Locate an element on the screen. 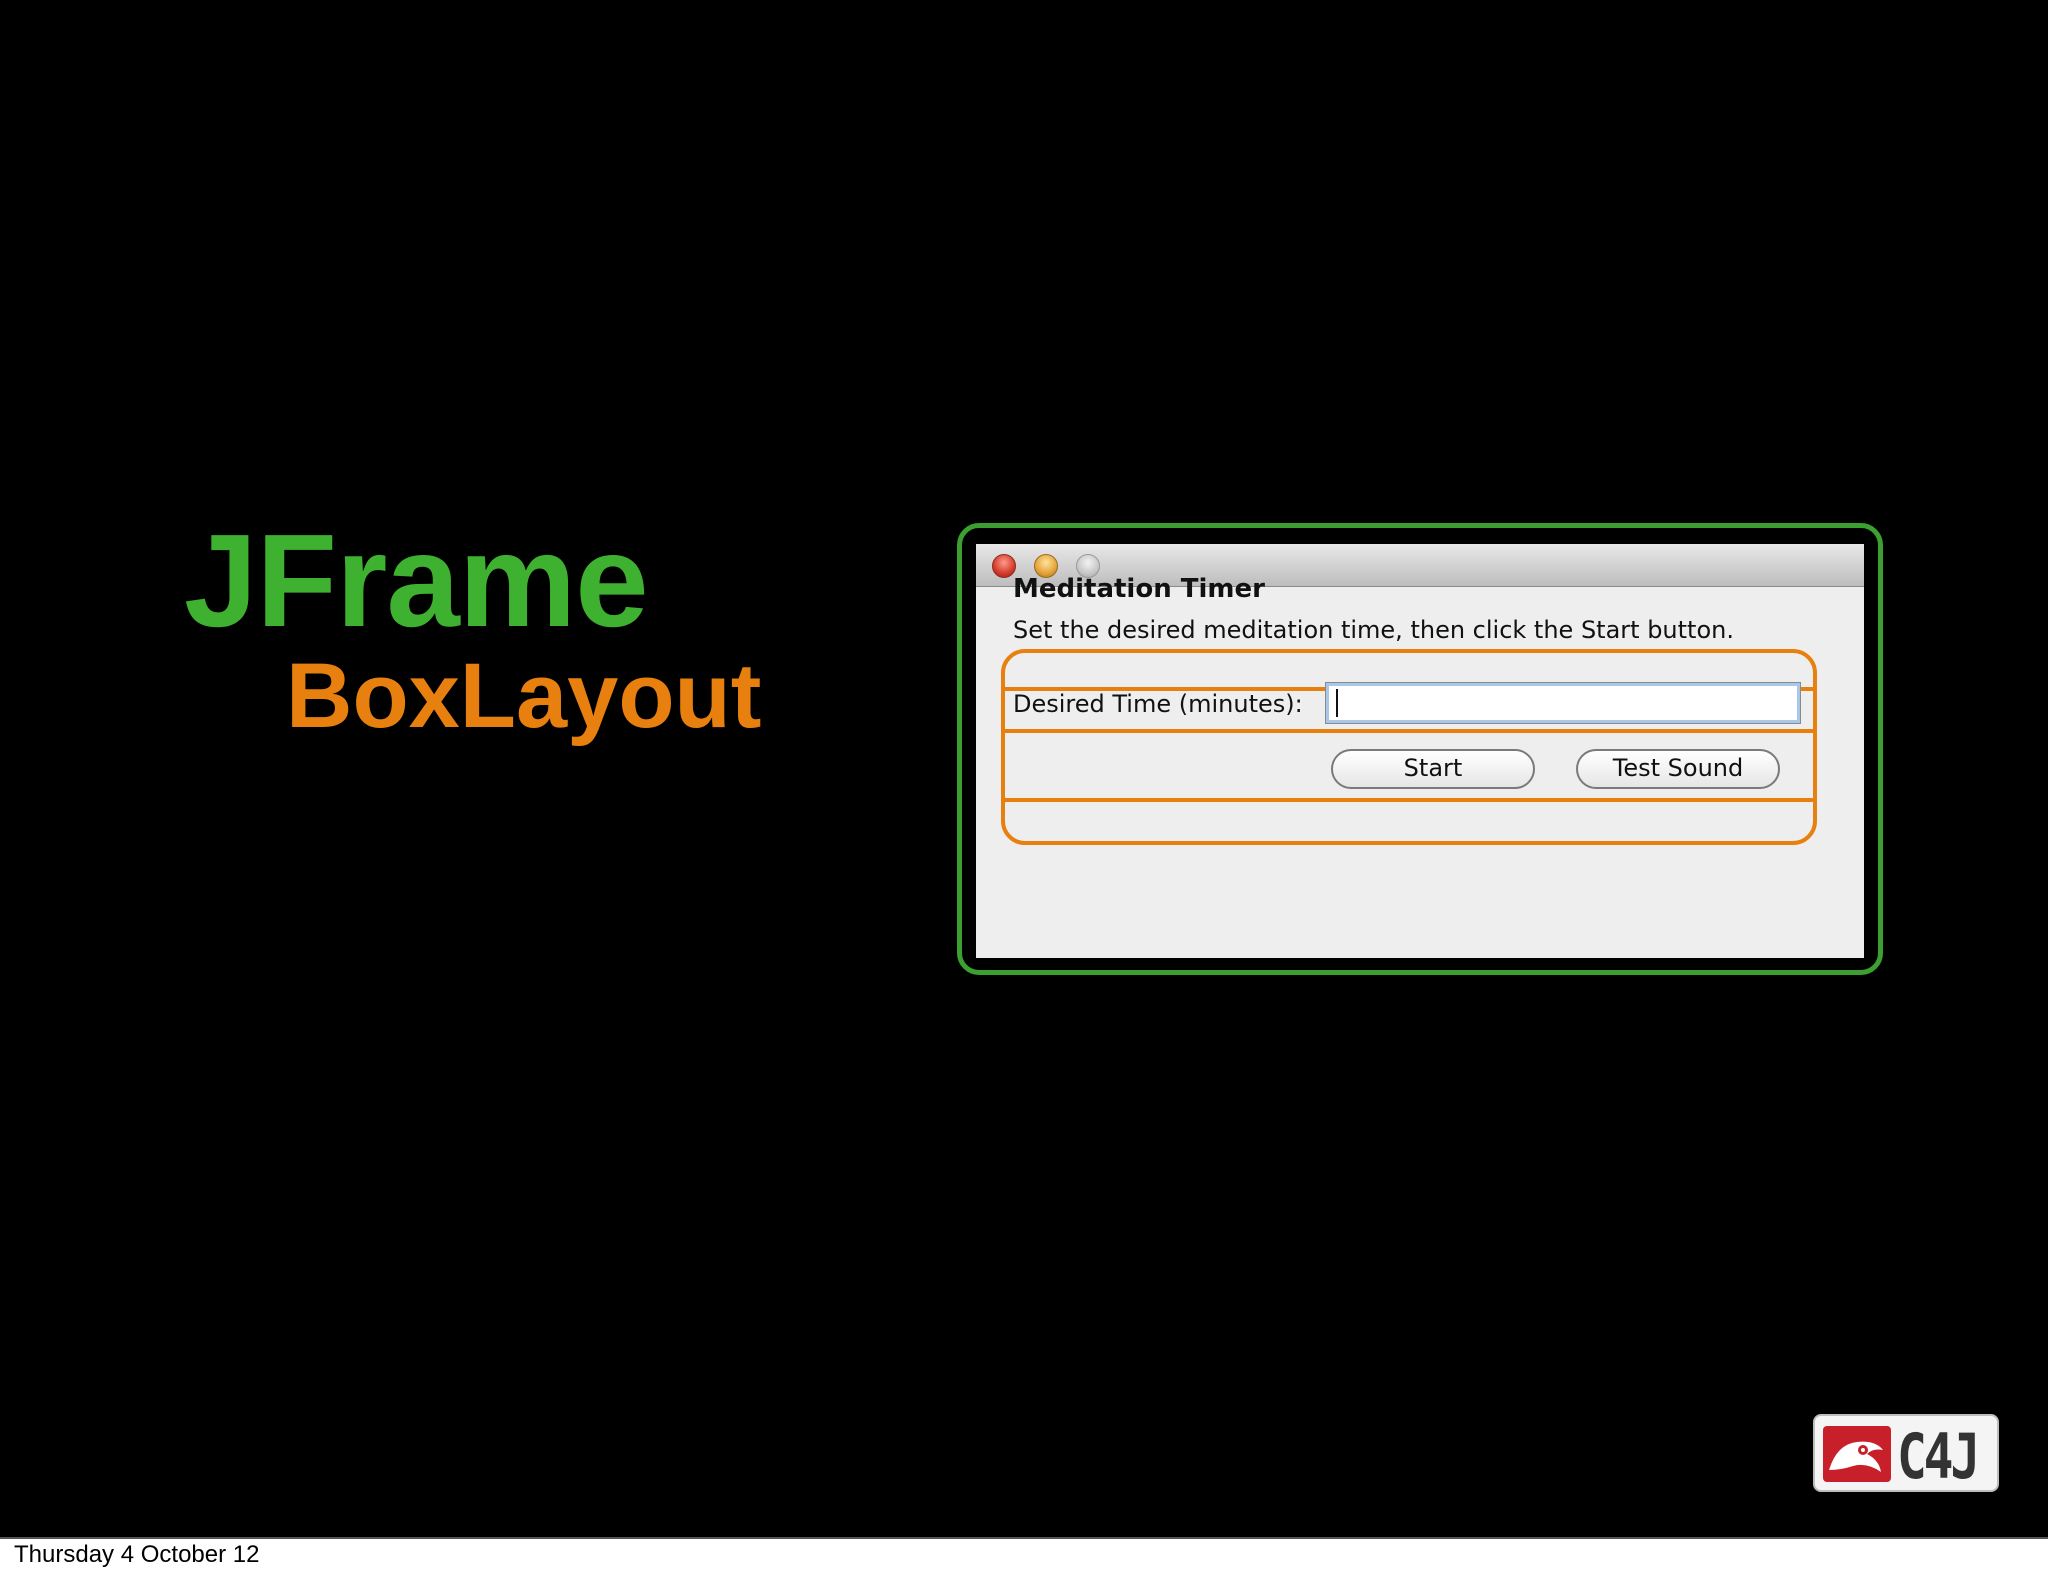 Image resolution: width=2048 pixels, height=1576 pixels. text-caret is located at coordinates (1337, 703).